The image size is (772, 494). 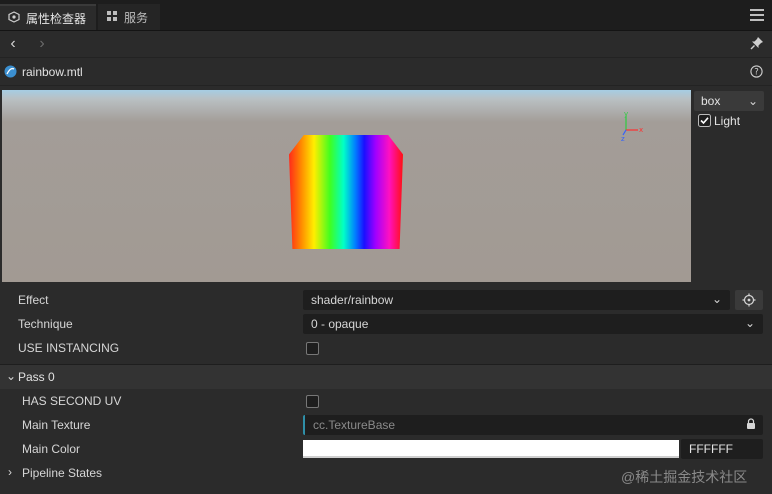 I want to click on use-instancing-checkbox, so click(x=312, y=348).